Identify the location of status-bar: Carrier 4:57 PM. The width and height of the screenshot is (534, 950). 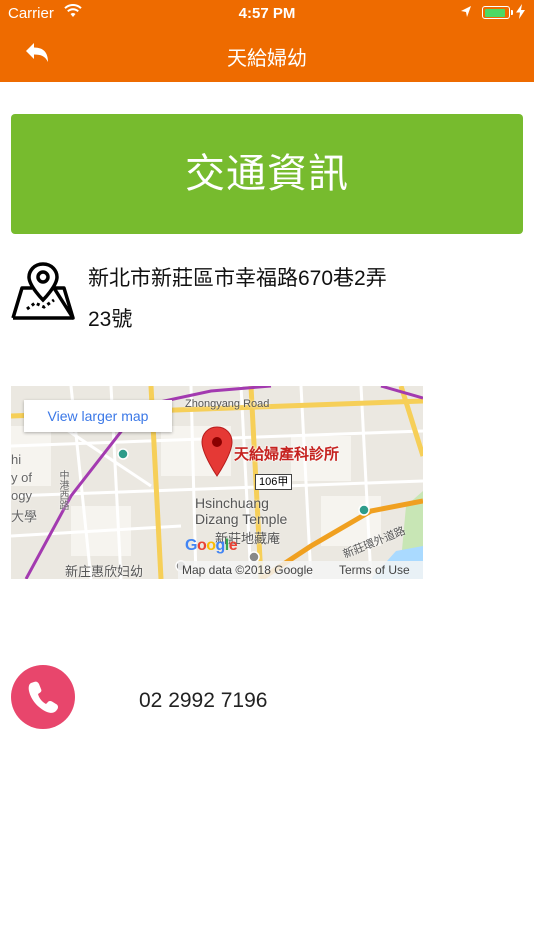
(267, 14).